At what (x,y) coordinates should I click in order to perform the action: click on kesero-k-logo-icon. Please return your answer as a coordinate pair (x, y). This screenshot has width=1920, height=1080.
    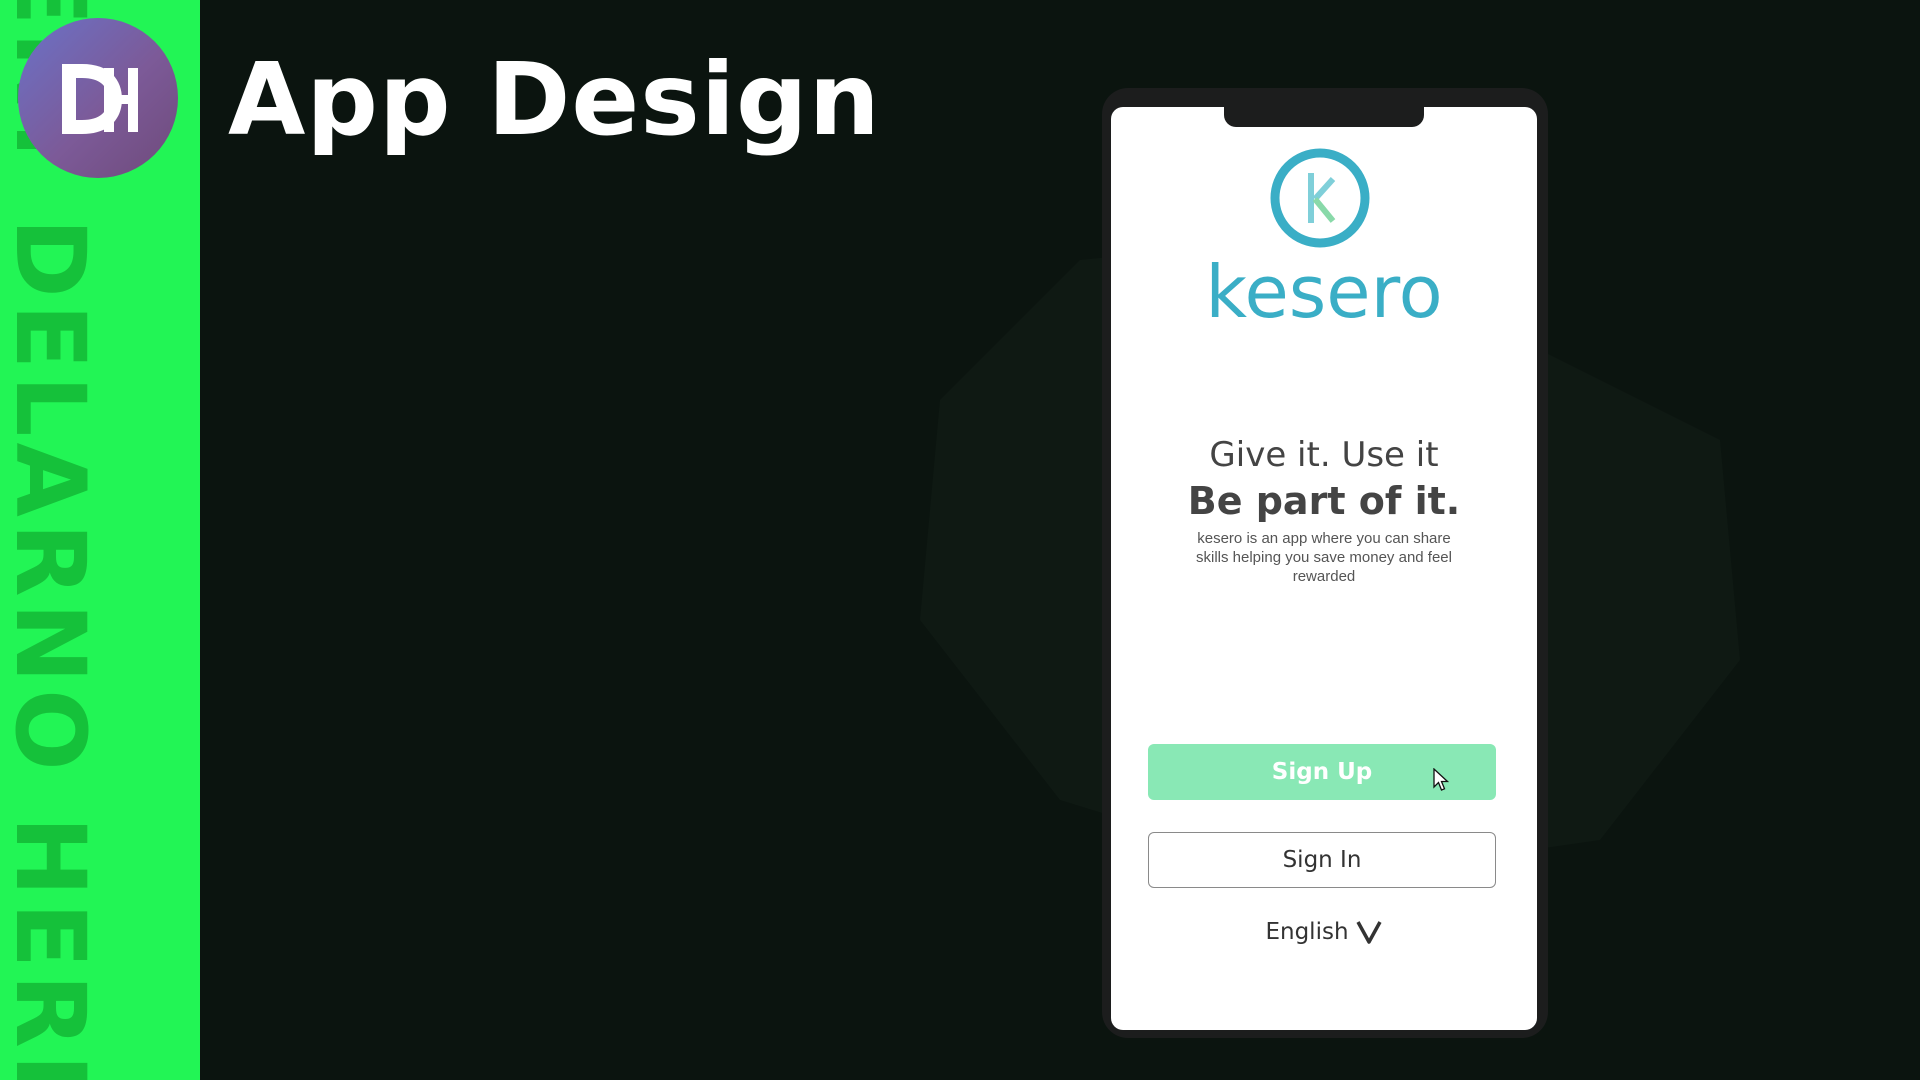
    Looking at the image, I should click on (1320, 198).